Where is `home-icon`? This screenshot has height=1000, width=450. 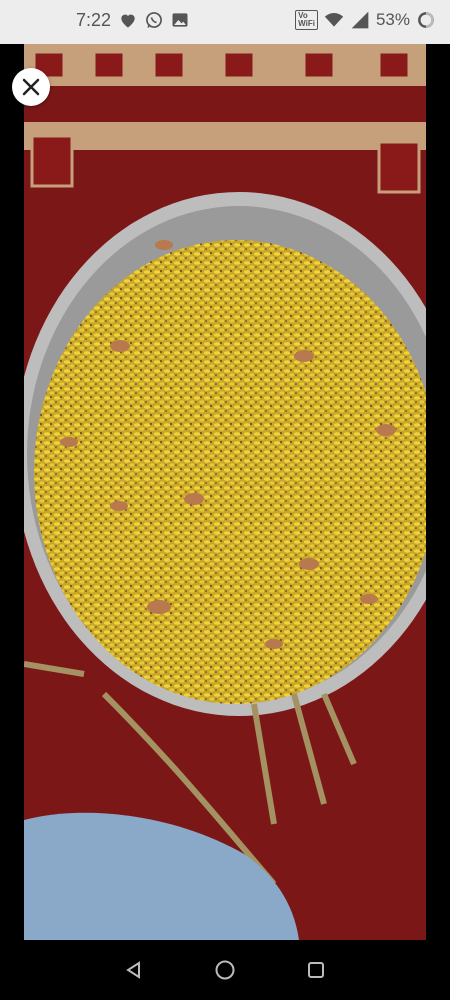
home-icon is located at coordinates (225, 970).